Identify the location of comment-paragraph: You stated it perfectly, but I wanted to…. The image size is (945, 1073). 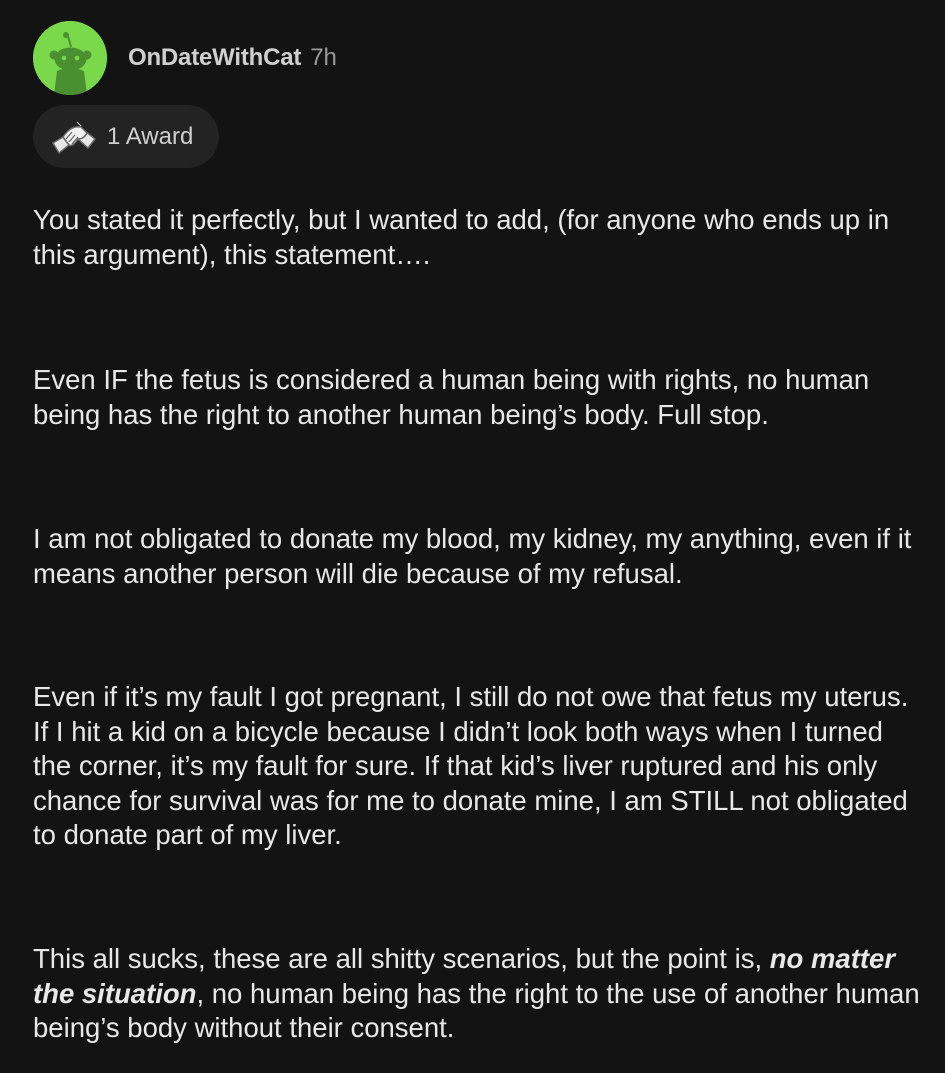
(461, 237).